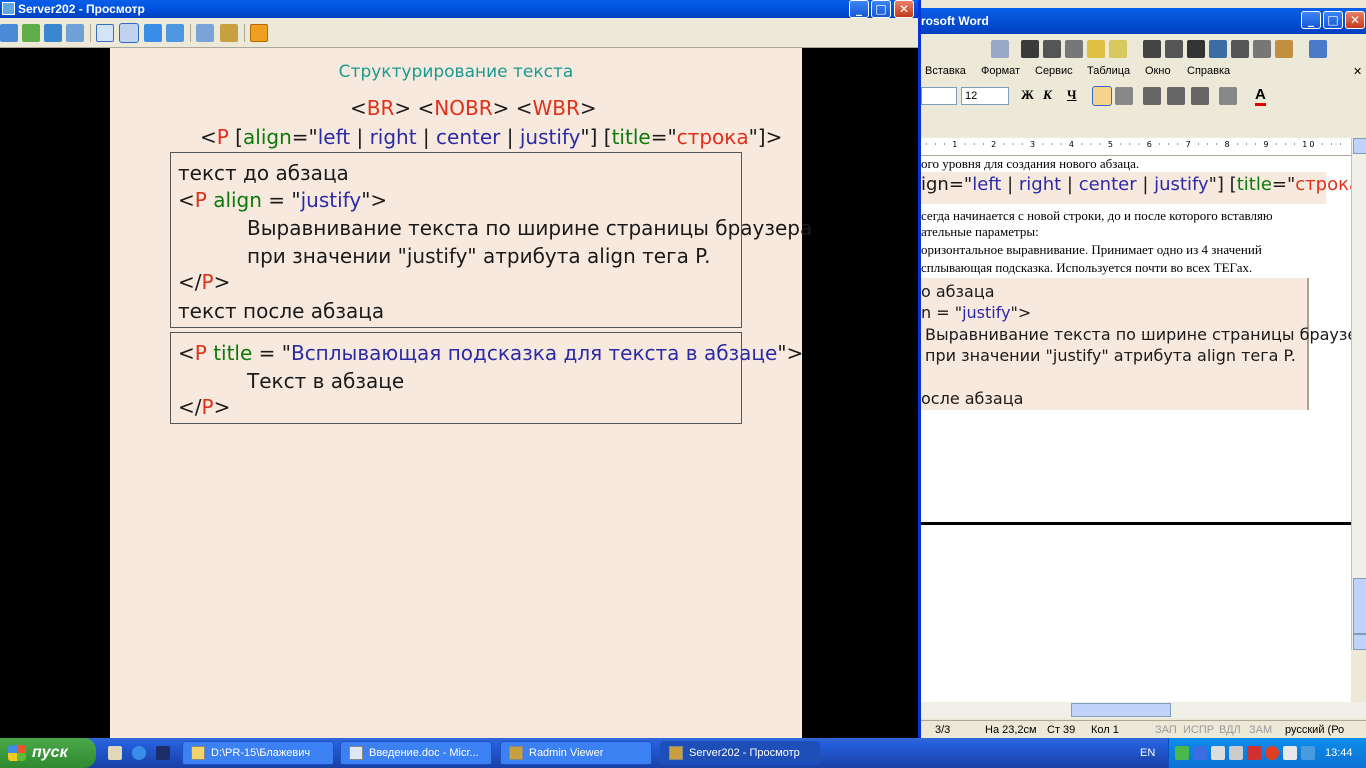 This screenshot has width=1366, height=768. I want to click on reset-picture-icon, so click(1318, 49).